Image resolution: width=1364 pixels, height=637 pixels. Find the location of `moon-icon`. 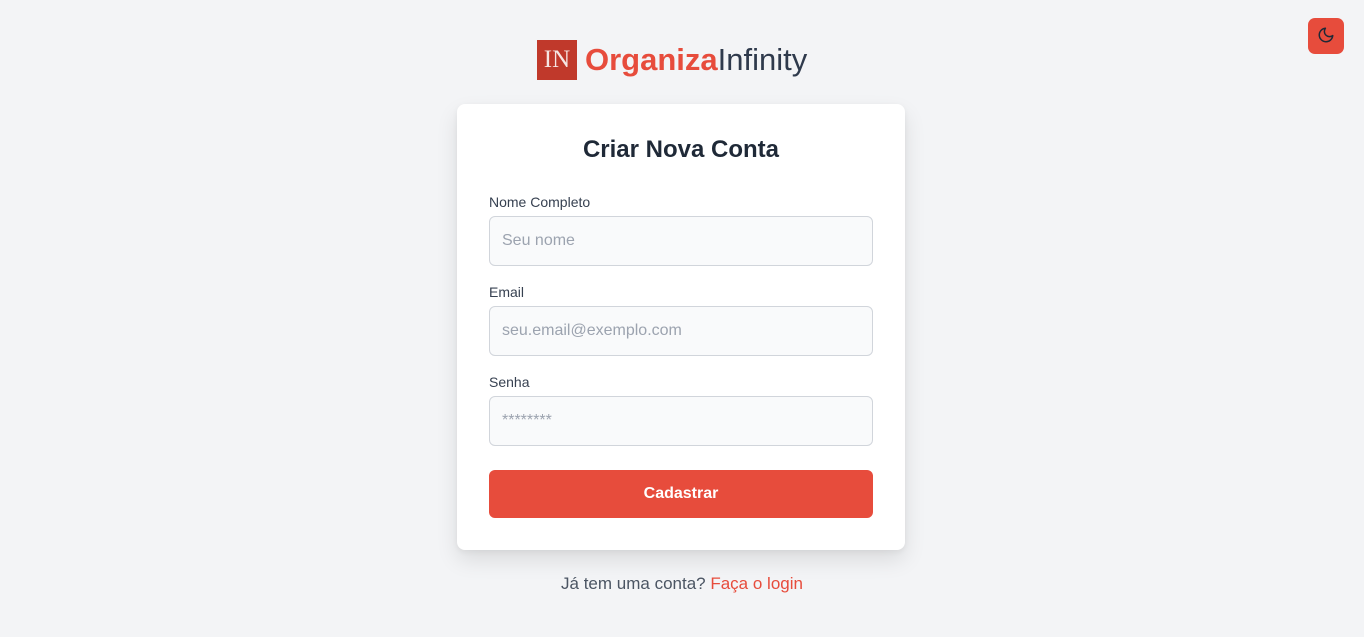

moon-icon is located at coordinates (1326, 36).